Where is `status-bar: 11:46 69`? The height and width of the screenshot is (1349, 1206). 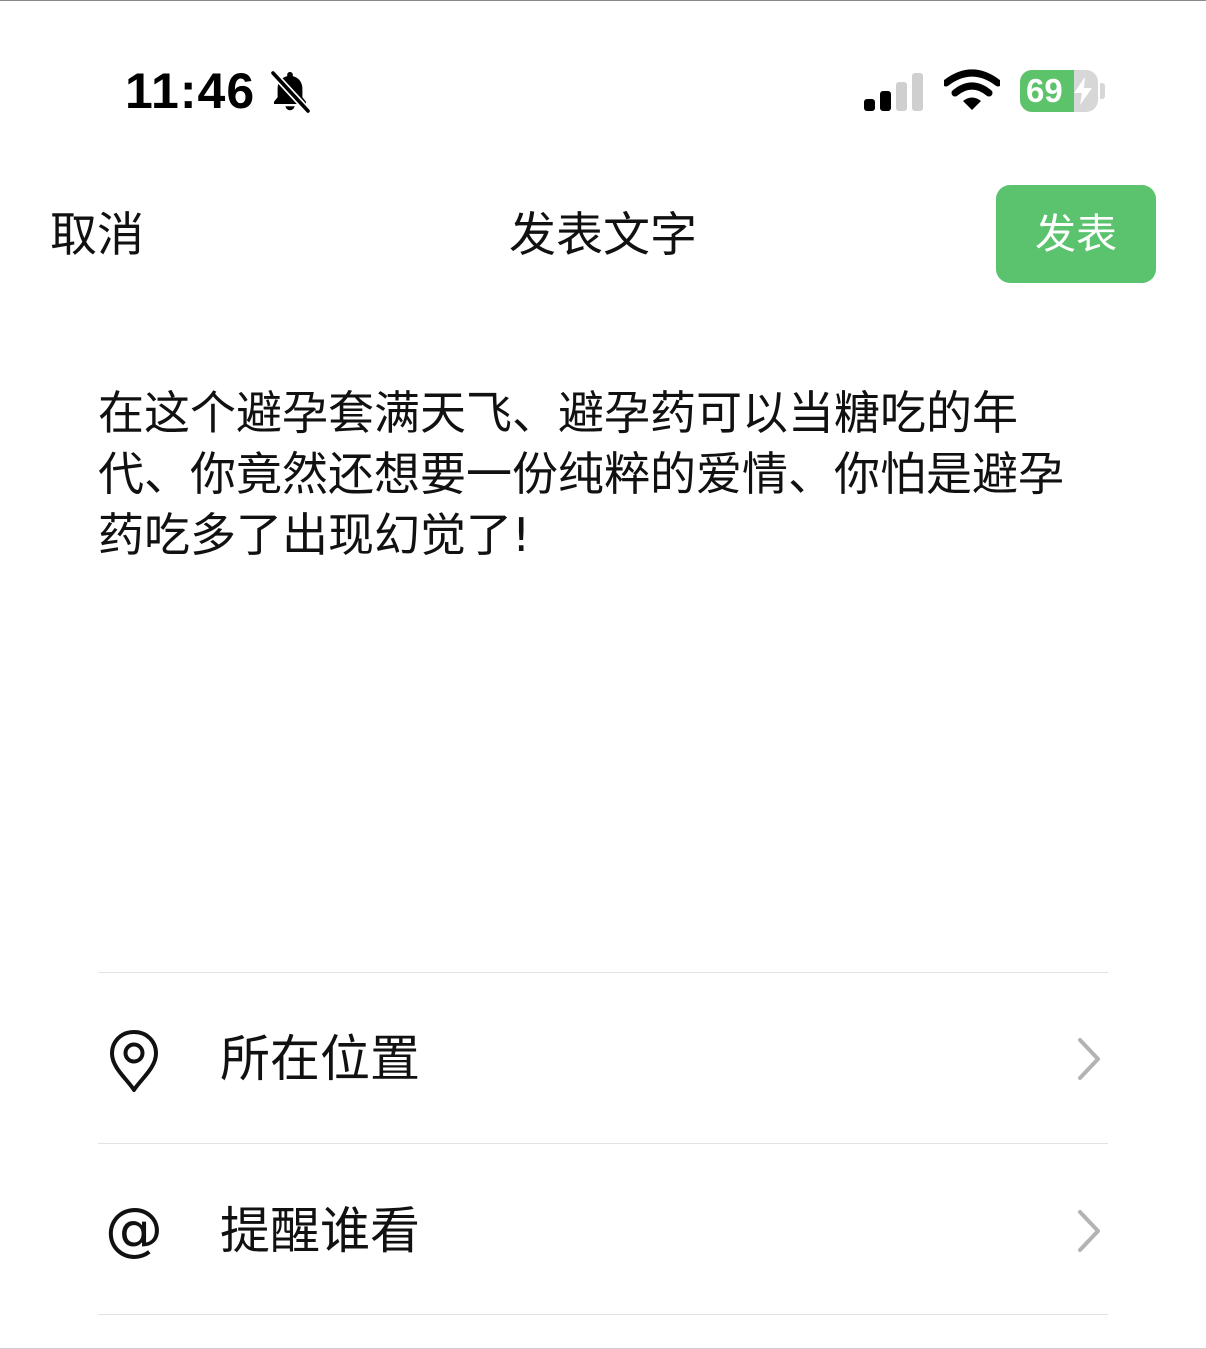
status-bar: 11:46 69 is located at coordinates (603, 76).